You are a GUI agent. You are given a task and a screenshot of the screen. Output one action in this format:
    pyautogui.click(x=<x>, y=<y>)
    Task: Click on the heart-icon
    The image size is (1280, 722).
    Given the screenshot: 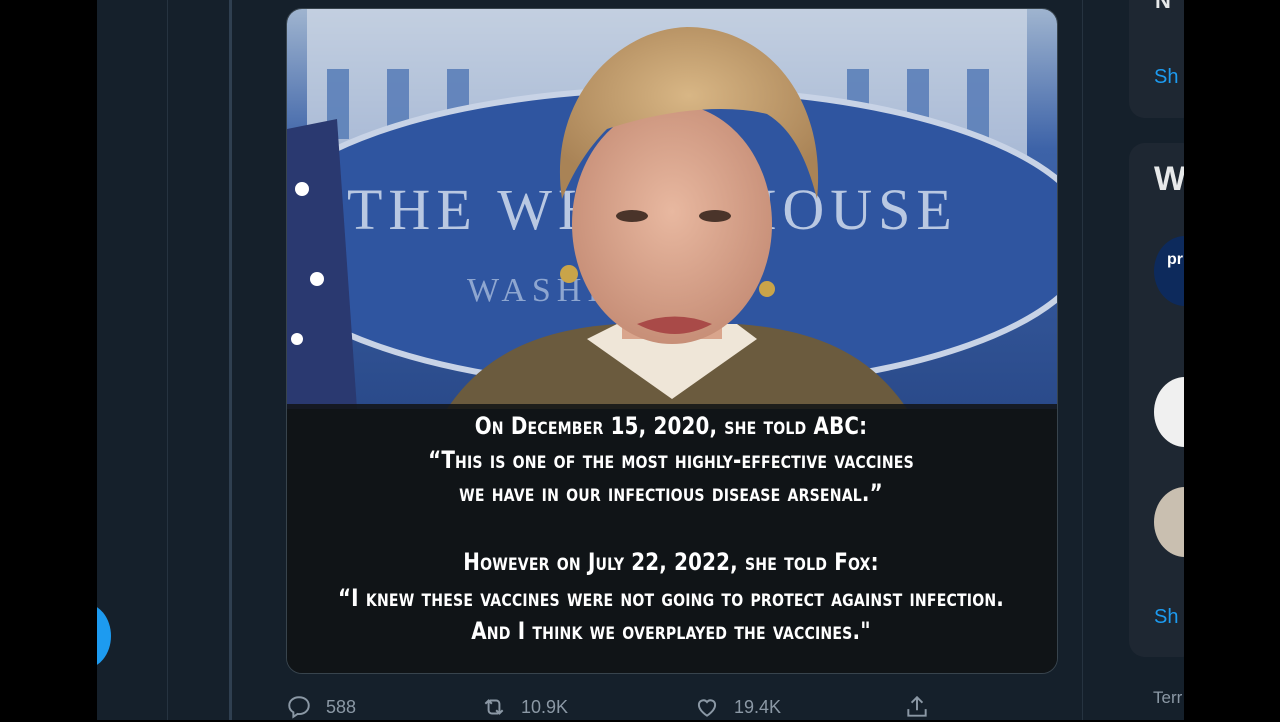 What is the action you would take?
    pyautogui.click(x=707, y=708)
    